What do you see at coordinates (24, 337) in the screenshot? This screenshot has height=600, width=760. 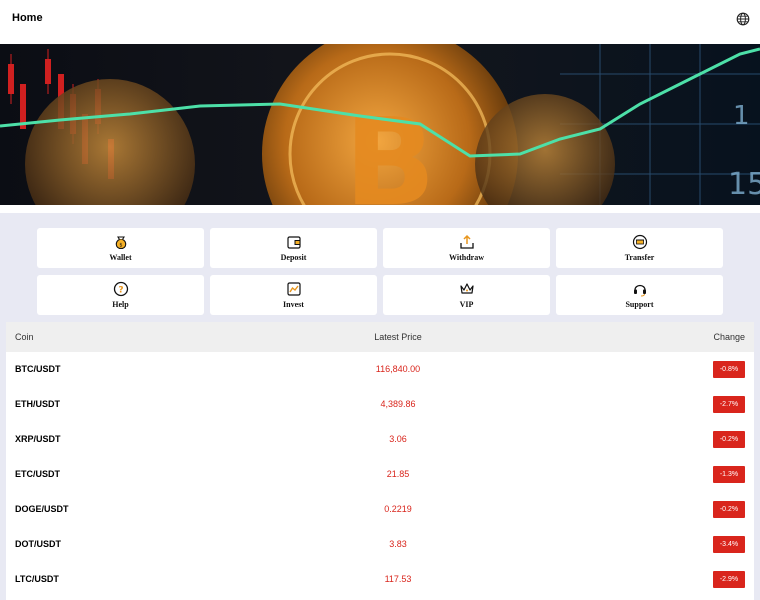 I see `col-header-coin: Coin` at bounding box center [24, 337].